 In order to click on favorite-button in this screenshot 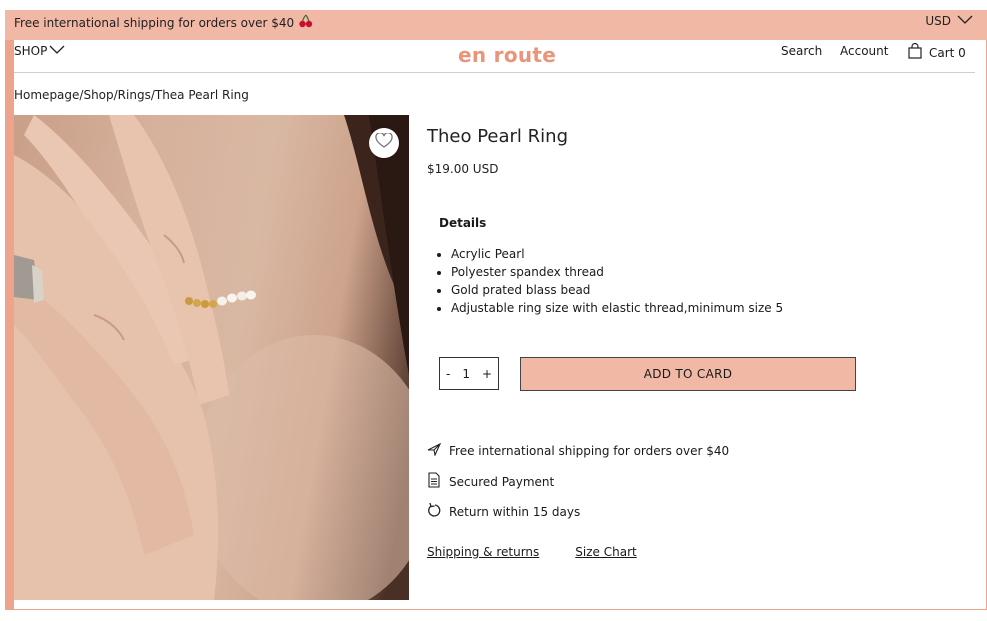, I will do `click(384, 143)`.